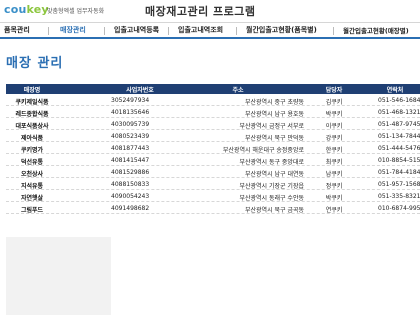  I want to click on store-address: 부산광역시 금정구 서부로, so click(271, 126).